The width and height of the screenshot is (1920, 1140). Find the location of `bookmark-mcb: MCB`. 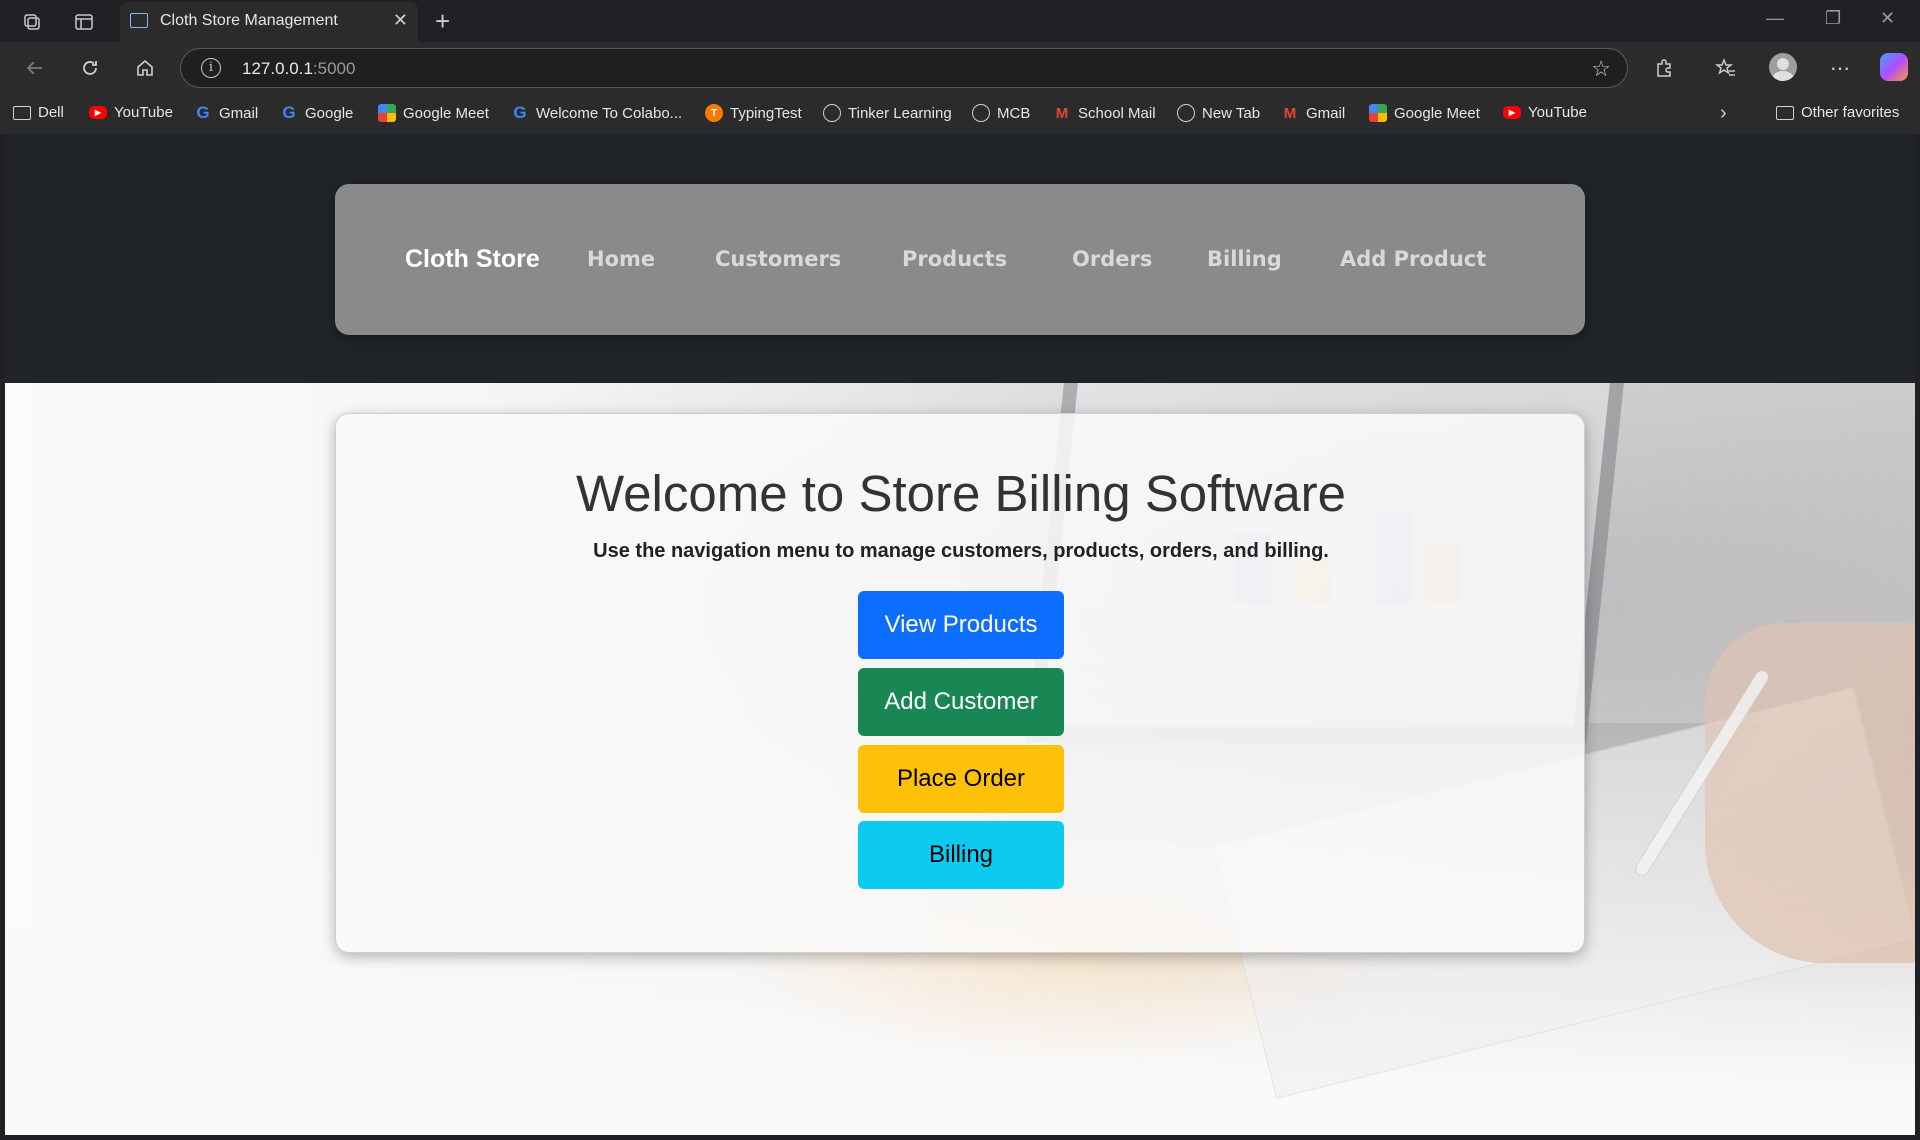

bookmark-mcb: MCB is located at coordinates (1001, 113).